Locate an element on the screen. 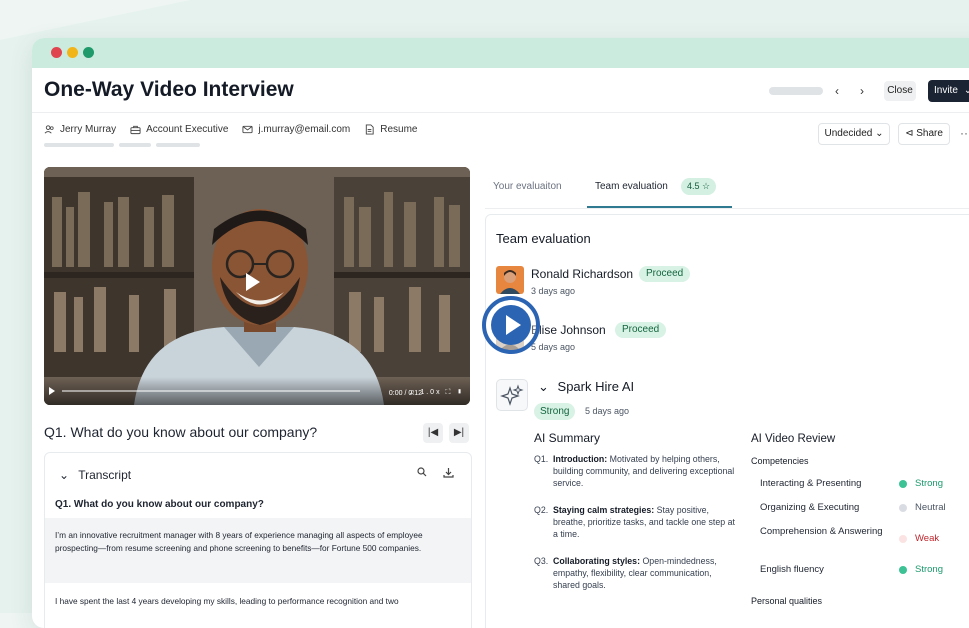 The height and width of the screenshot is (628, 969). spark-ai-toggle: ⌄ Spark Hire AI is located at coordinates (586, 387).